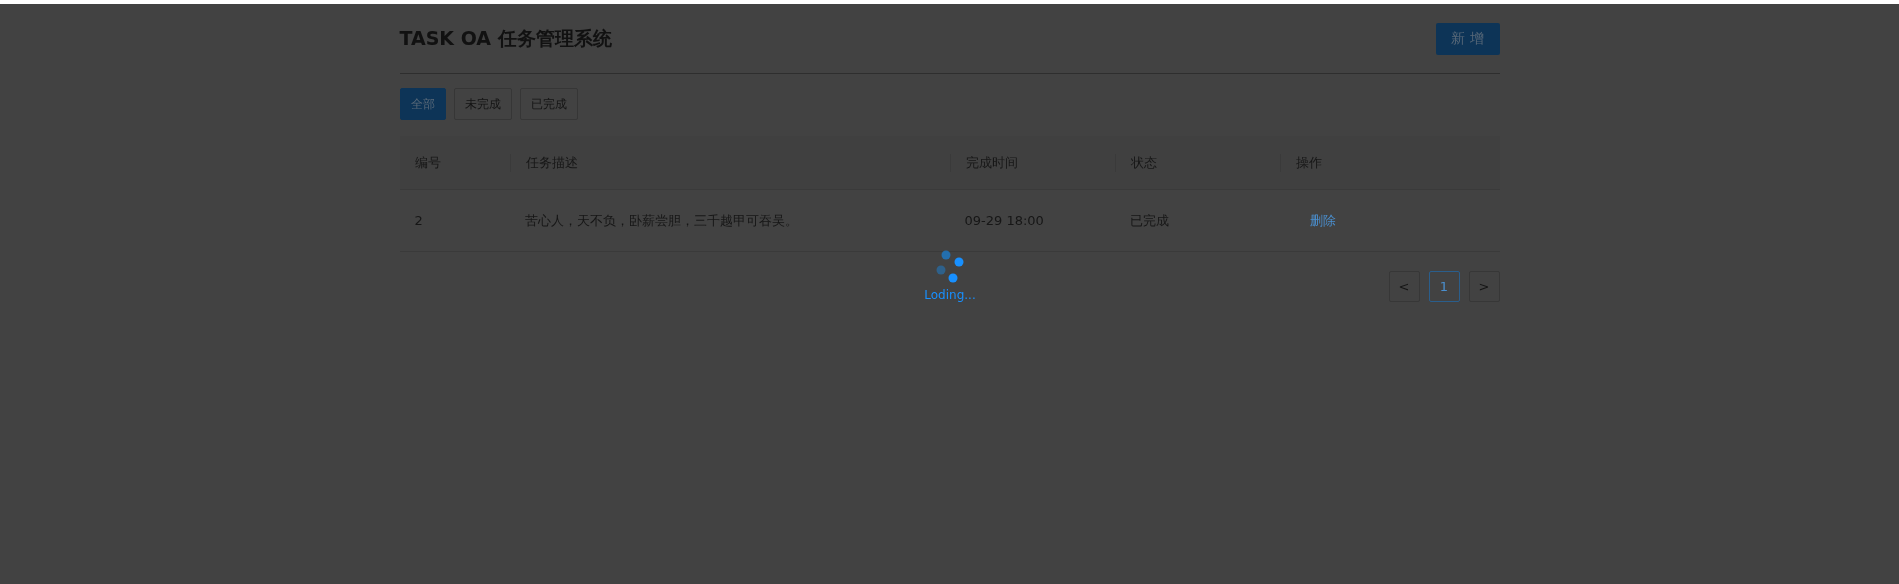  What do you see at coordinates (1322, 220) in the screenshot?
I see `delete-link: 删除` at bounding box center [1322, 220].